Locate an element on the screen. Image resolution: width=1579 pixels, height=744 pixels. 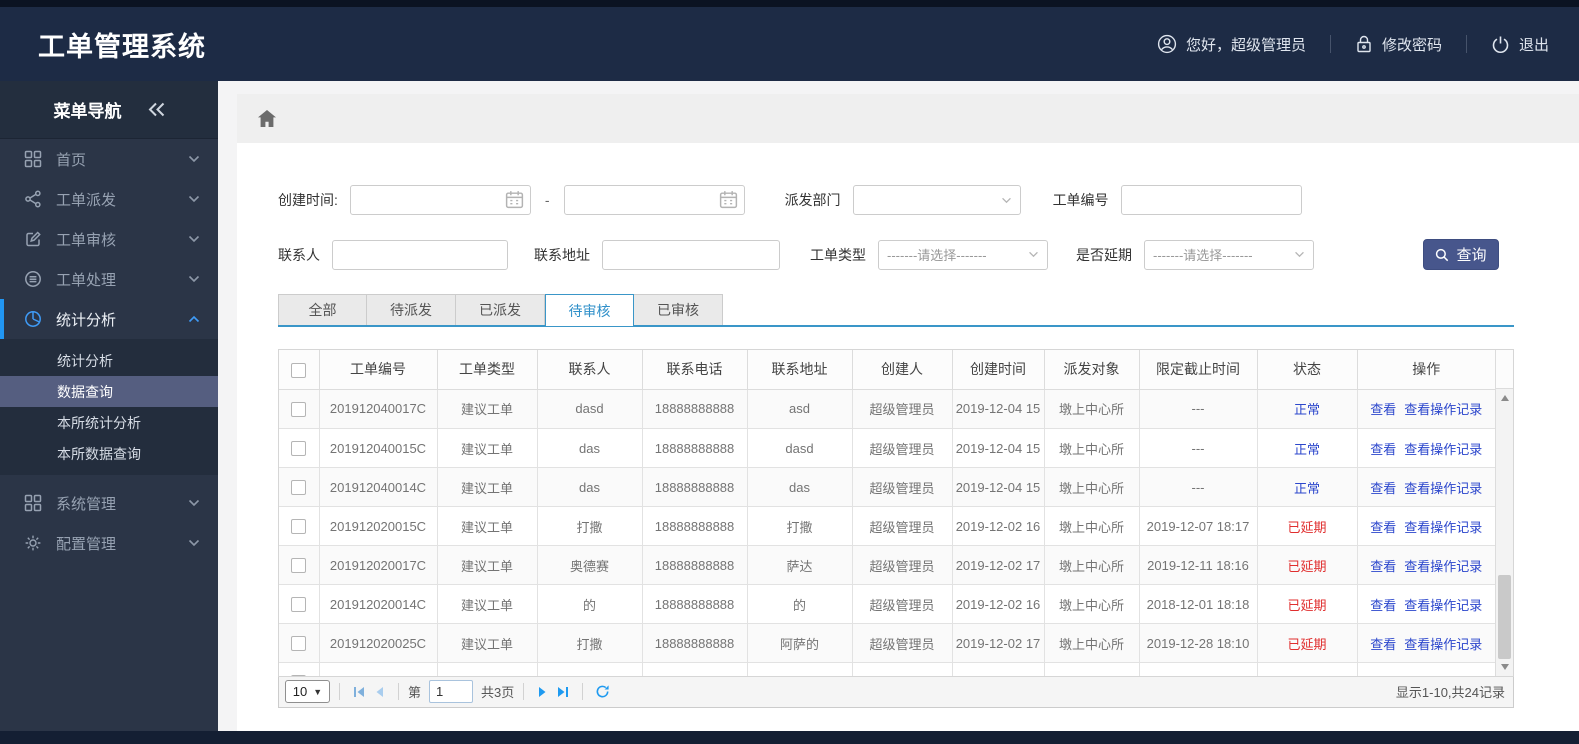
delay-select-value: -------请选择------- is located at coordinates (1203, 255).